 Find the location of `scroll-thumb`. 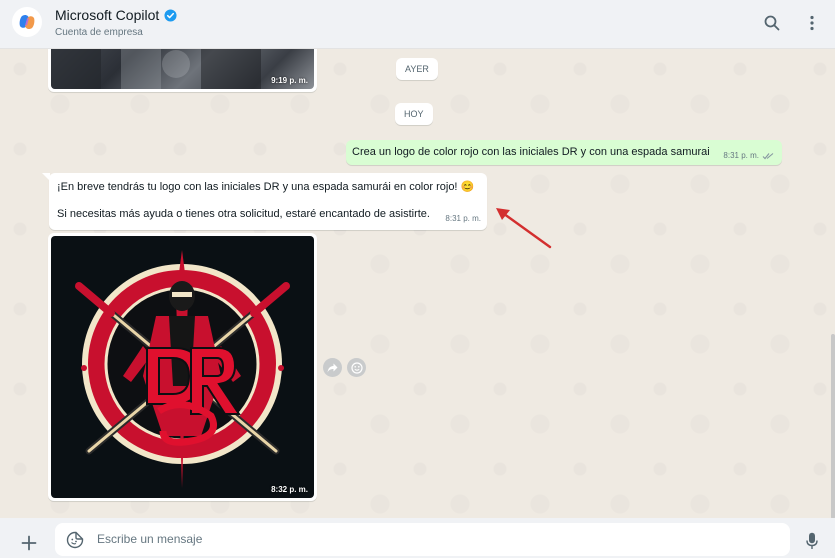

scroll-thumb is located at coordinates (833, 426).